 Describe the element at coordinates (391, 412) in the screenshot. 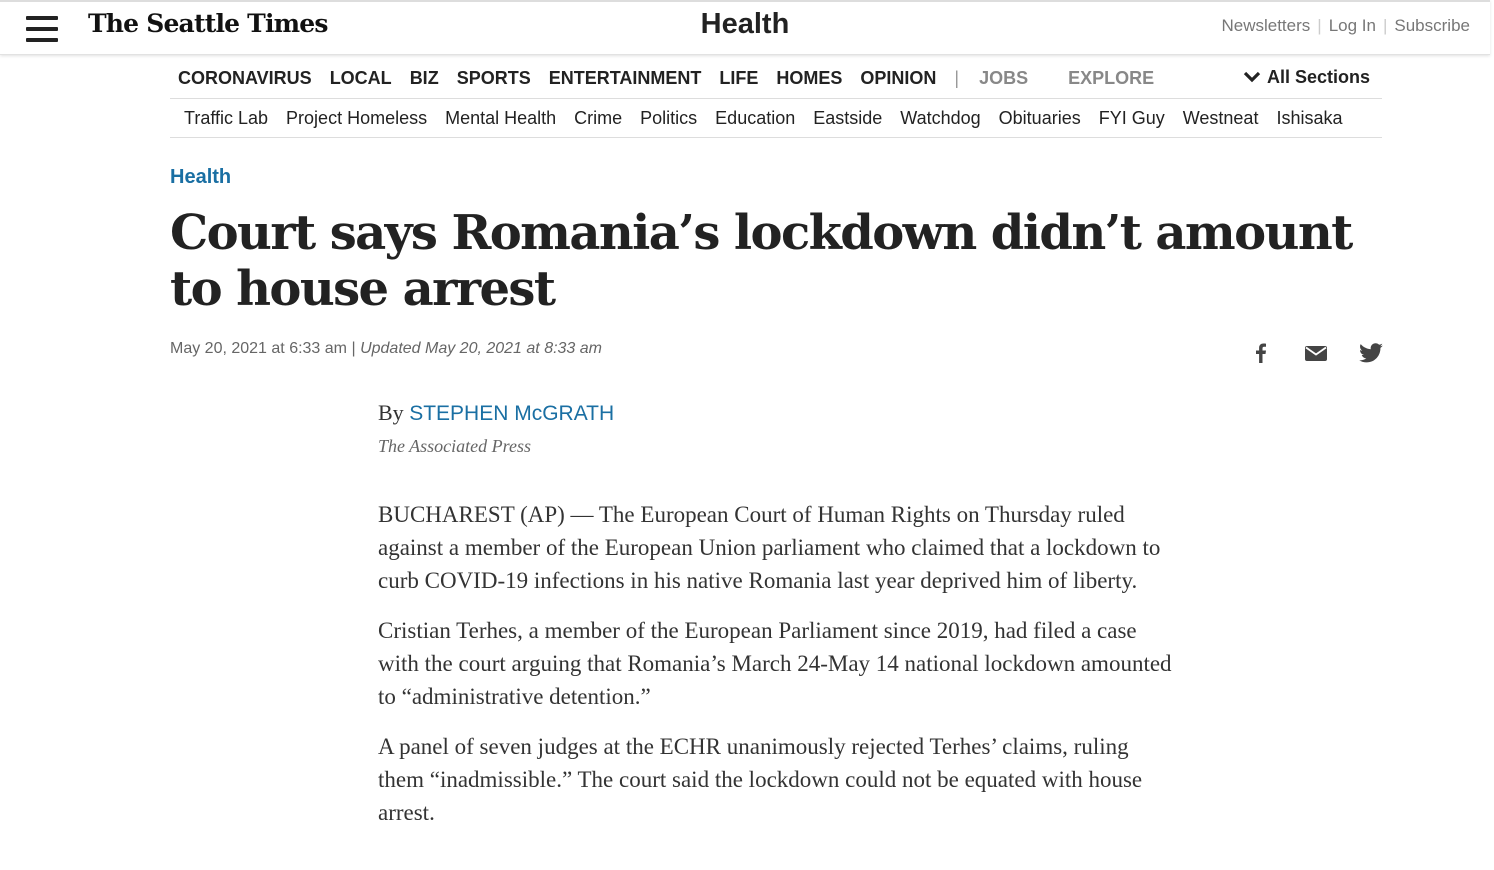

I see `byline-prefix: By` at that location.